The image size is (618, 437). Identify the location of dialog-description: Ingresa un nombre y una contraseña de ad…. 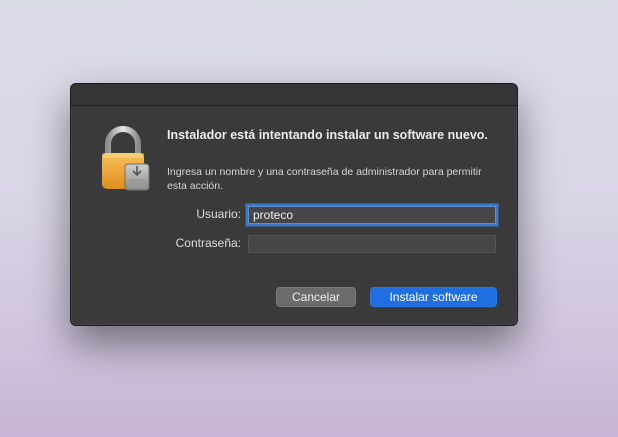
(324, 179).